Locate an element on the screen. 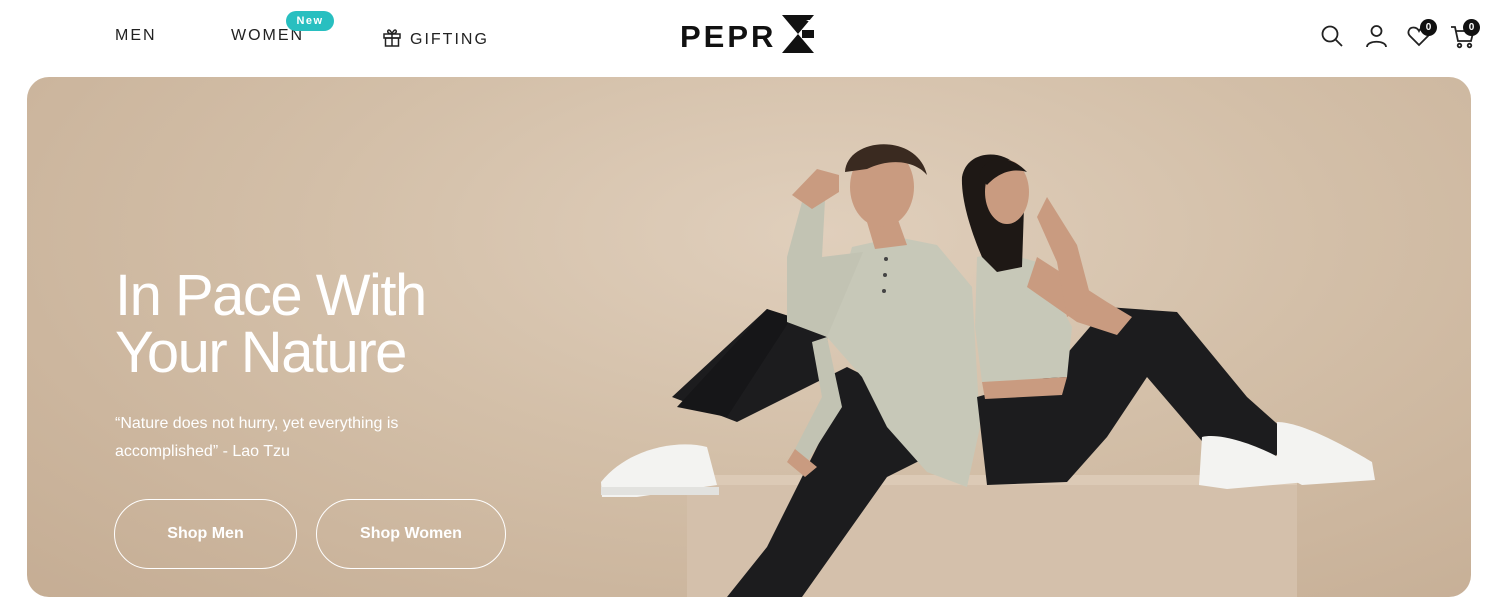 The width and height of the screenshot is (1500, 597). new-badge: New is located at coordinates (310, 21).